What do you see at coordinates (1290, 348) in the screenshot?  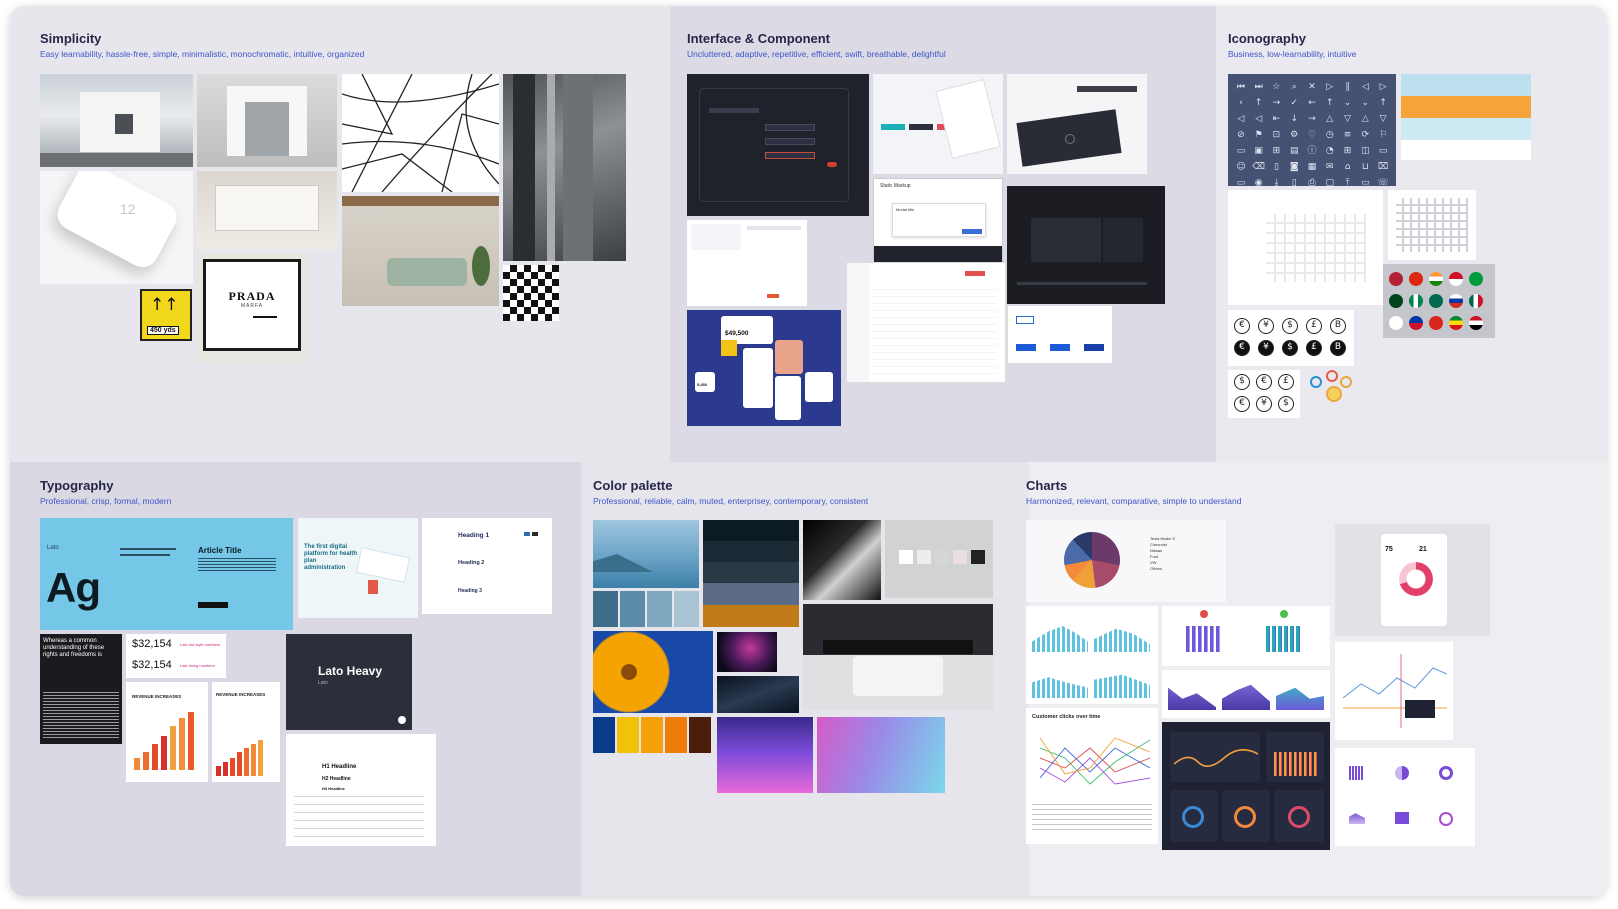 I see `dollar-filled-icon: $` at bounding box center [1290, 348].